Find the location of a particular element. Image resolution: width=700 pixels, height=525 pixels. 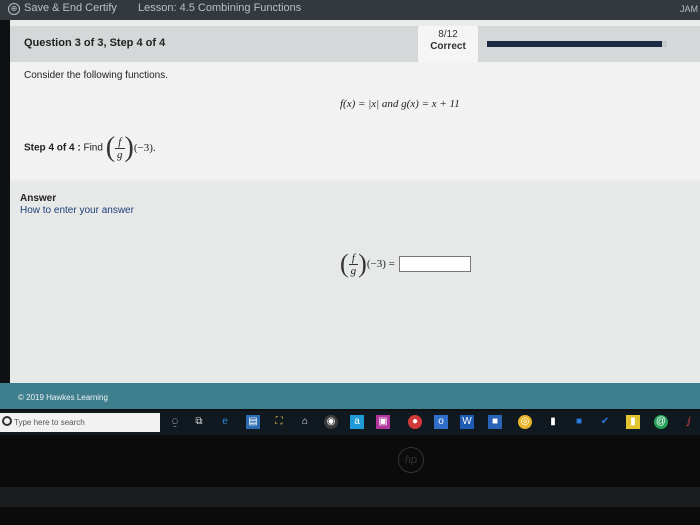

fraction-denominator: g is located at coordinates (120, 154).